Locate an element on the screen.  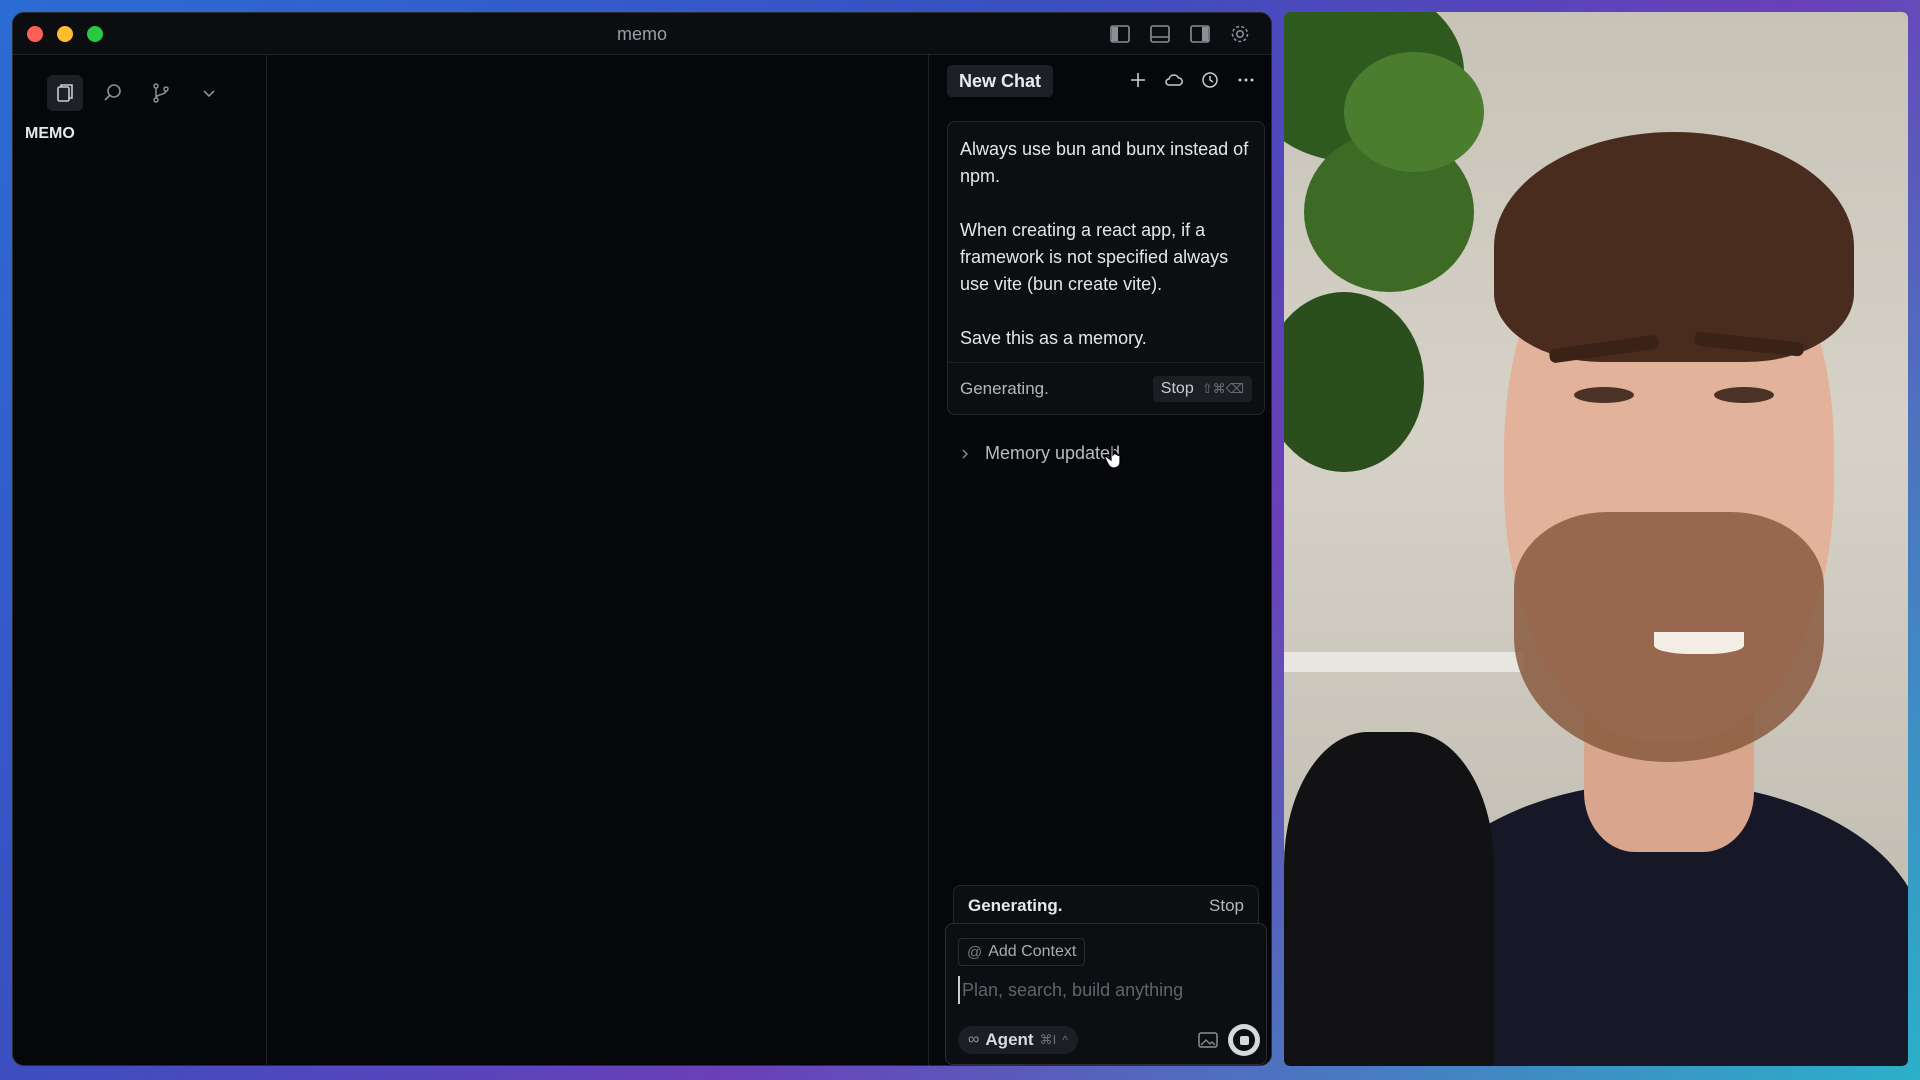
stop-generation-button is located at coordinates (1244, 1040).